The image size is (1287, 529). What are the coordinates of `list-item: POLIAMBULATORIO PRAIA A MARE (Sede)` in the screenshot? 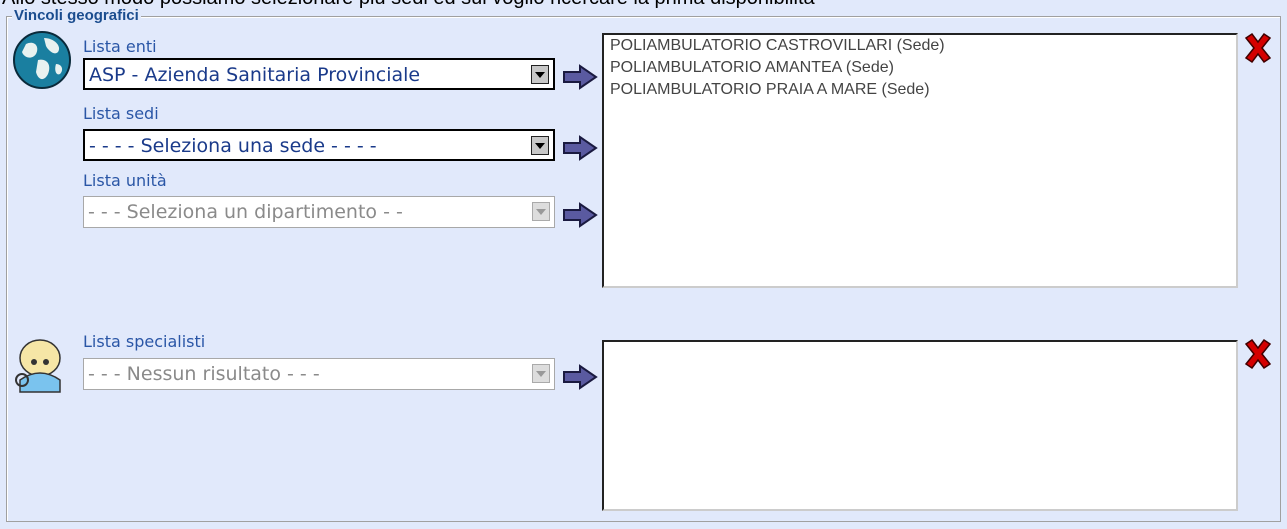 It's located at (920, 90).